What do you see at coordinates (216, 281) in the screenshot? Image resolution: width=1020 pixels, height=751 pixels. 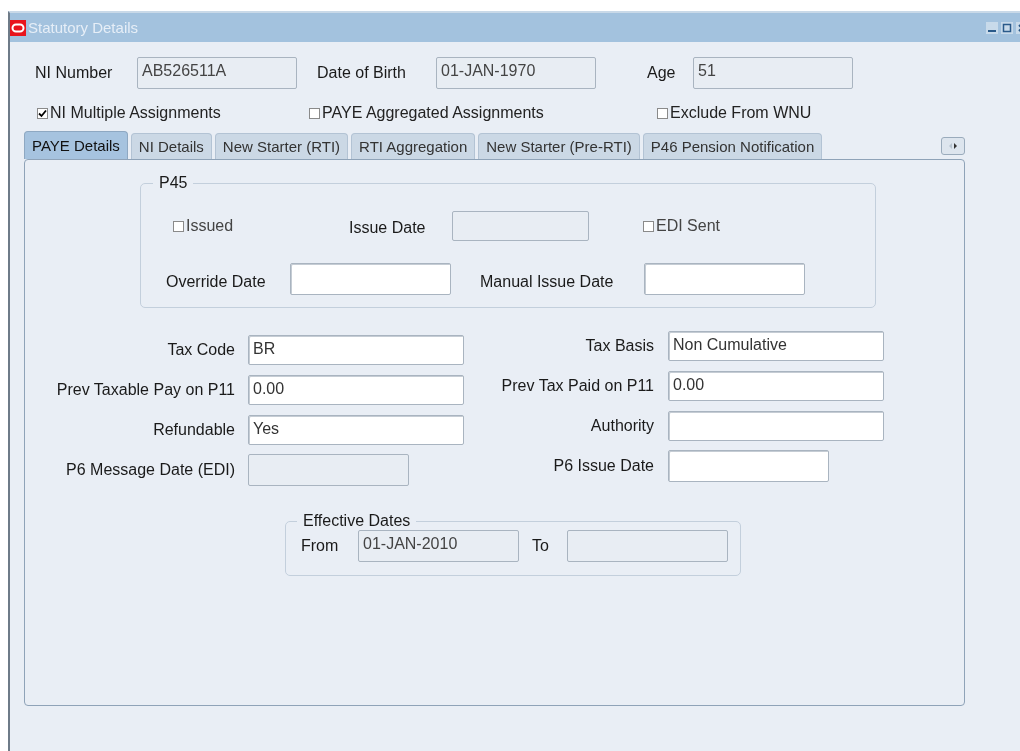 I see `field-label: Override Date` at bounding box center [216, 281].